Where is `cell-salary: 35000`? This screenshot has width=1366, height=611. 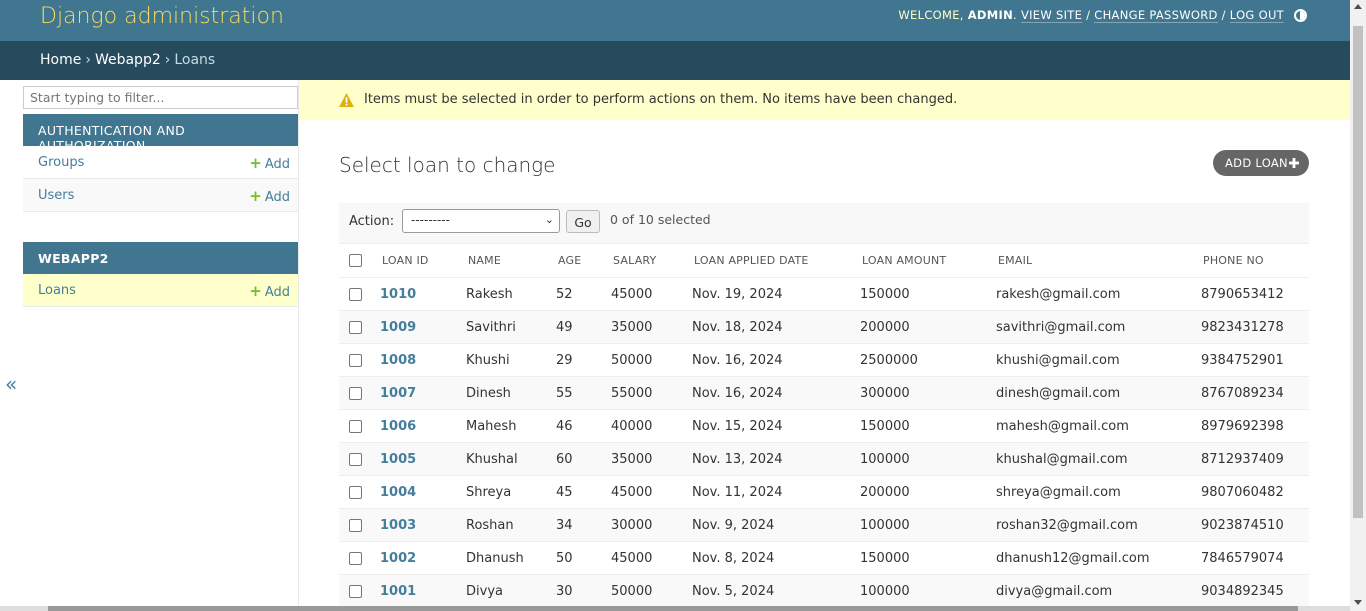
cell-salary: 35000 is located at coordinates (651, 327).